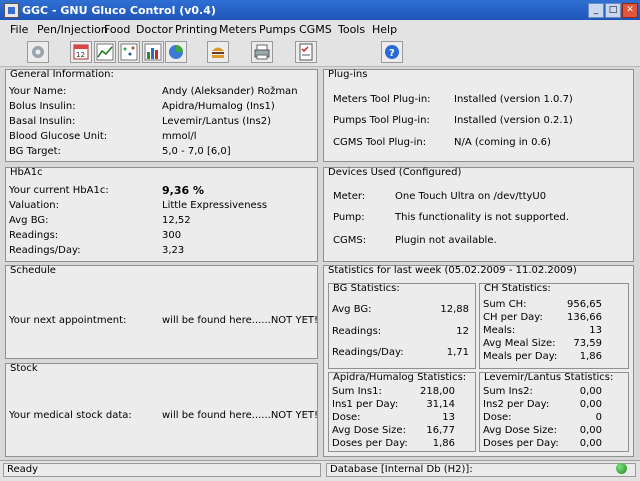 The image size is (640, 481). What do you see at coordinates (598, 417) in the screenshot?
I see `ins2-dose-value: 0` at bounding box center [598, 417].